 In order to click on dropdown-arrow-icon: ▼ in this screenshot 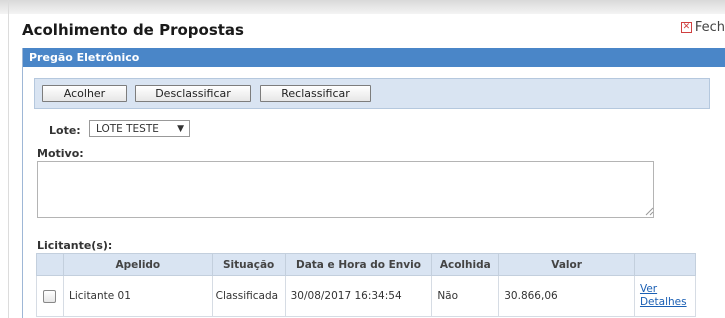, I will do `click(180, 129)`.